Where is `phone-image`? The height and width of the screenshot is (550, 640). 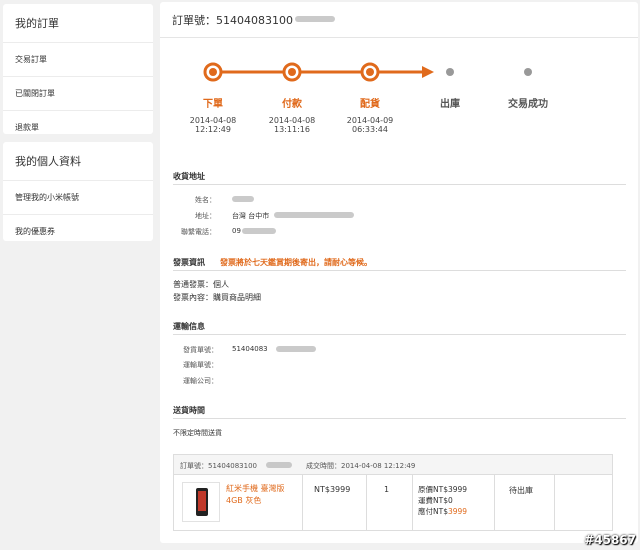
phone-image is located at coordinates (202, 502).